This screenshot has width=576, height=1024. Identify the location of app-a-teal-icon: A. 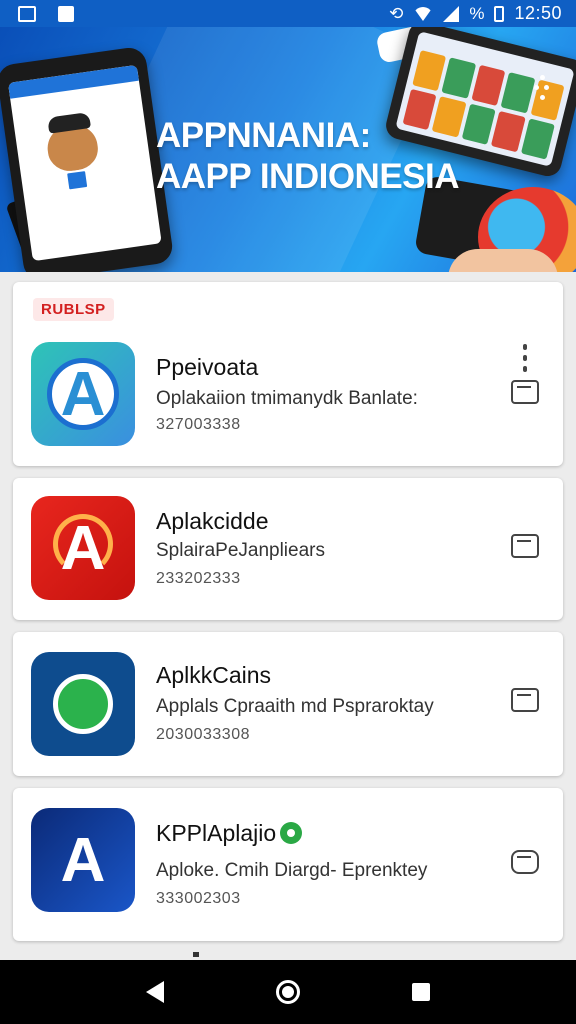
(83, 394).